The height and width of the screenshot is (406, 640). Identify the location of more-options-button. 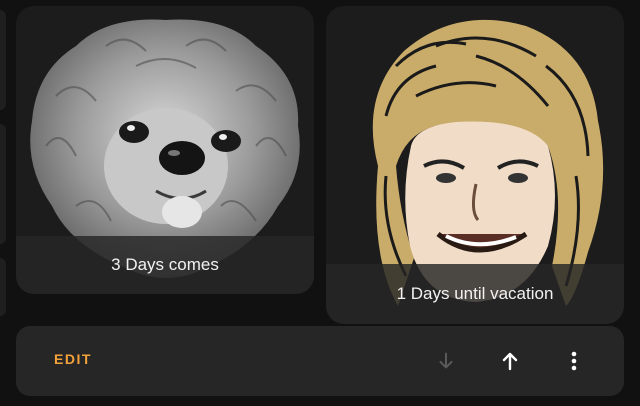
(574, 361).